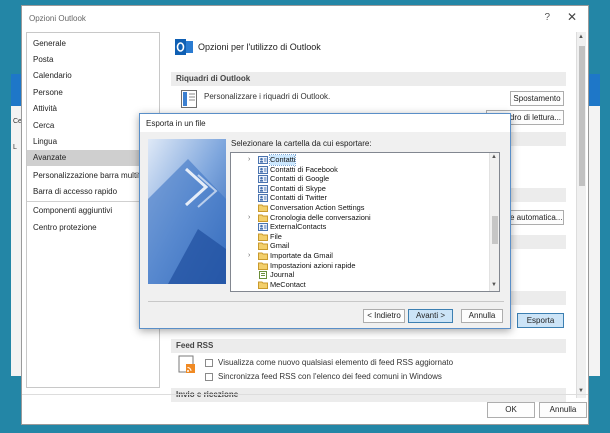 This screenshot has width=610, height=433. What do you see at coordinates (280, 246) in the screenshot?
I see `tree-item-label: Gmail` at bounding box center [280, 246].